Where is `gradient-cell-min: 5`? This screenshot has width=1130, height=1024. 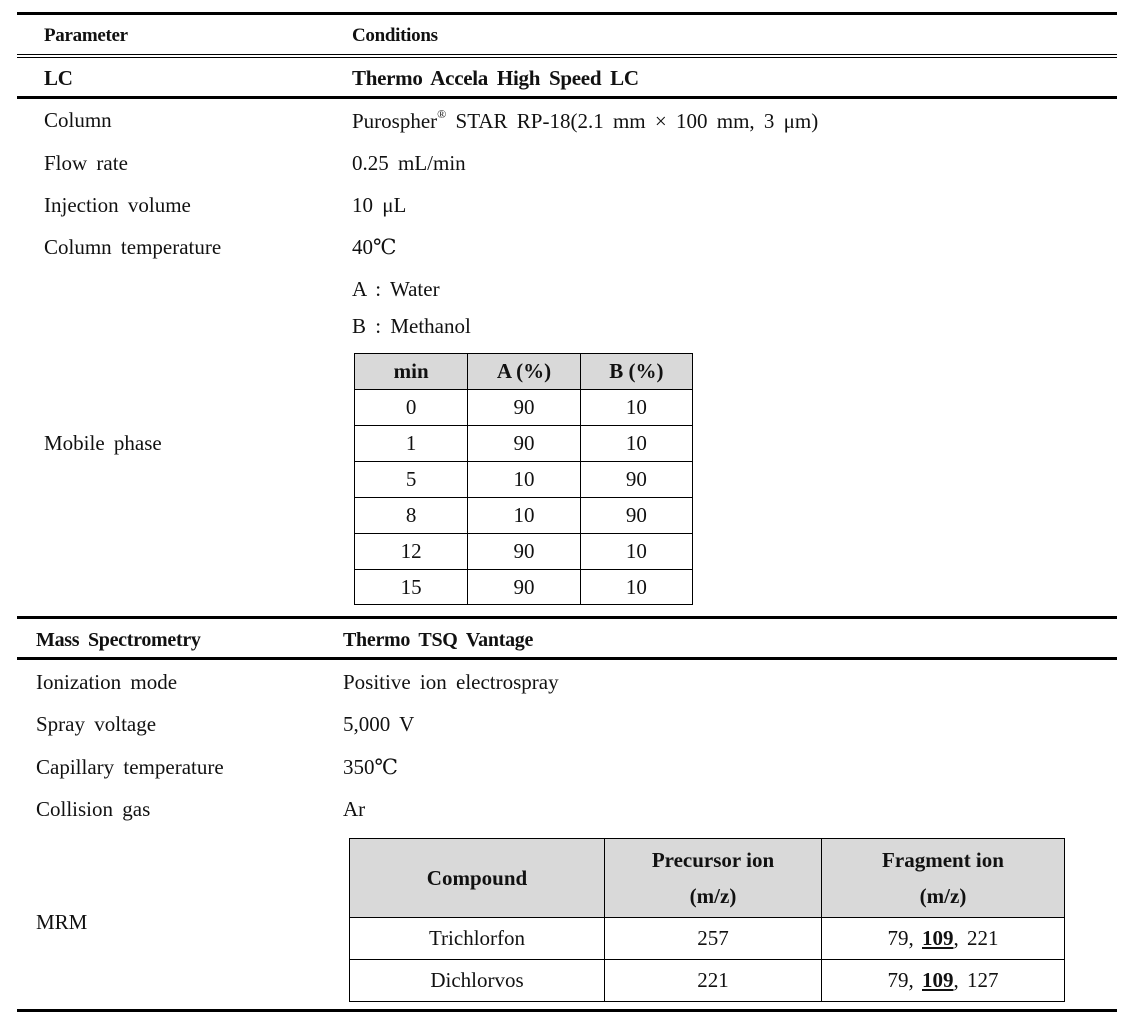
gradient-cell-min: 5 is located at coordinates (411, 479).